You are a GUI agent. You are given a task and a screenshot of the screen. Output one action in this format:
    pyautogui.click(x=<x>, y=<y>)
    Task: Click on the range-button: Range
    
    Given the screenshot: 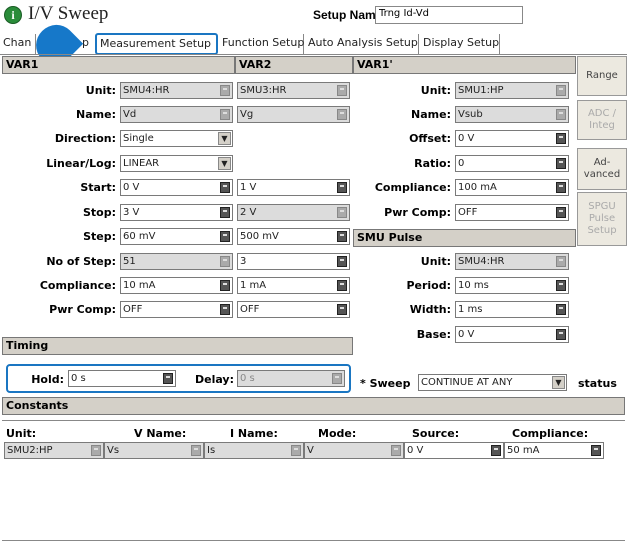 What is the action you would take?
    pyautogui.click(x=602, y=76)
    